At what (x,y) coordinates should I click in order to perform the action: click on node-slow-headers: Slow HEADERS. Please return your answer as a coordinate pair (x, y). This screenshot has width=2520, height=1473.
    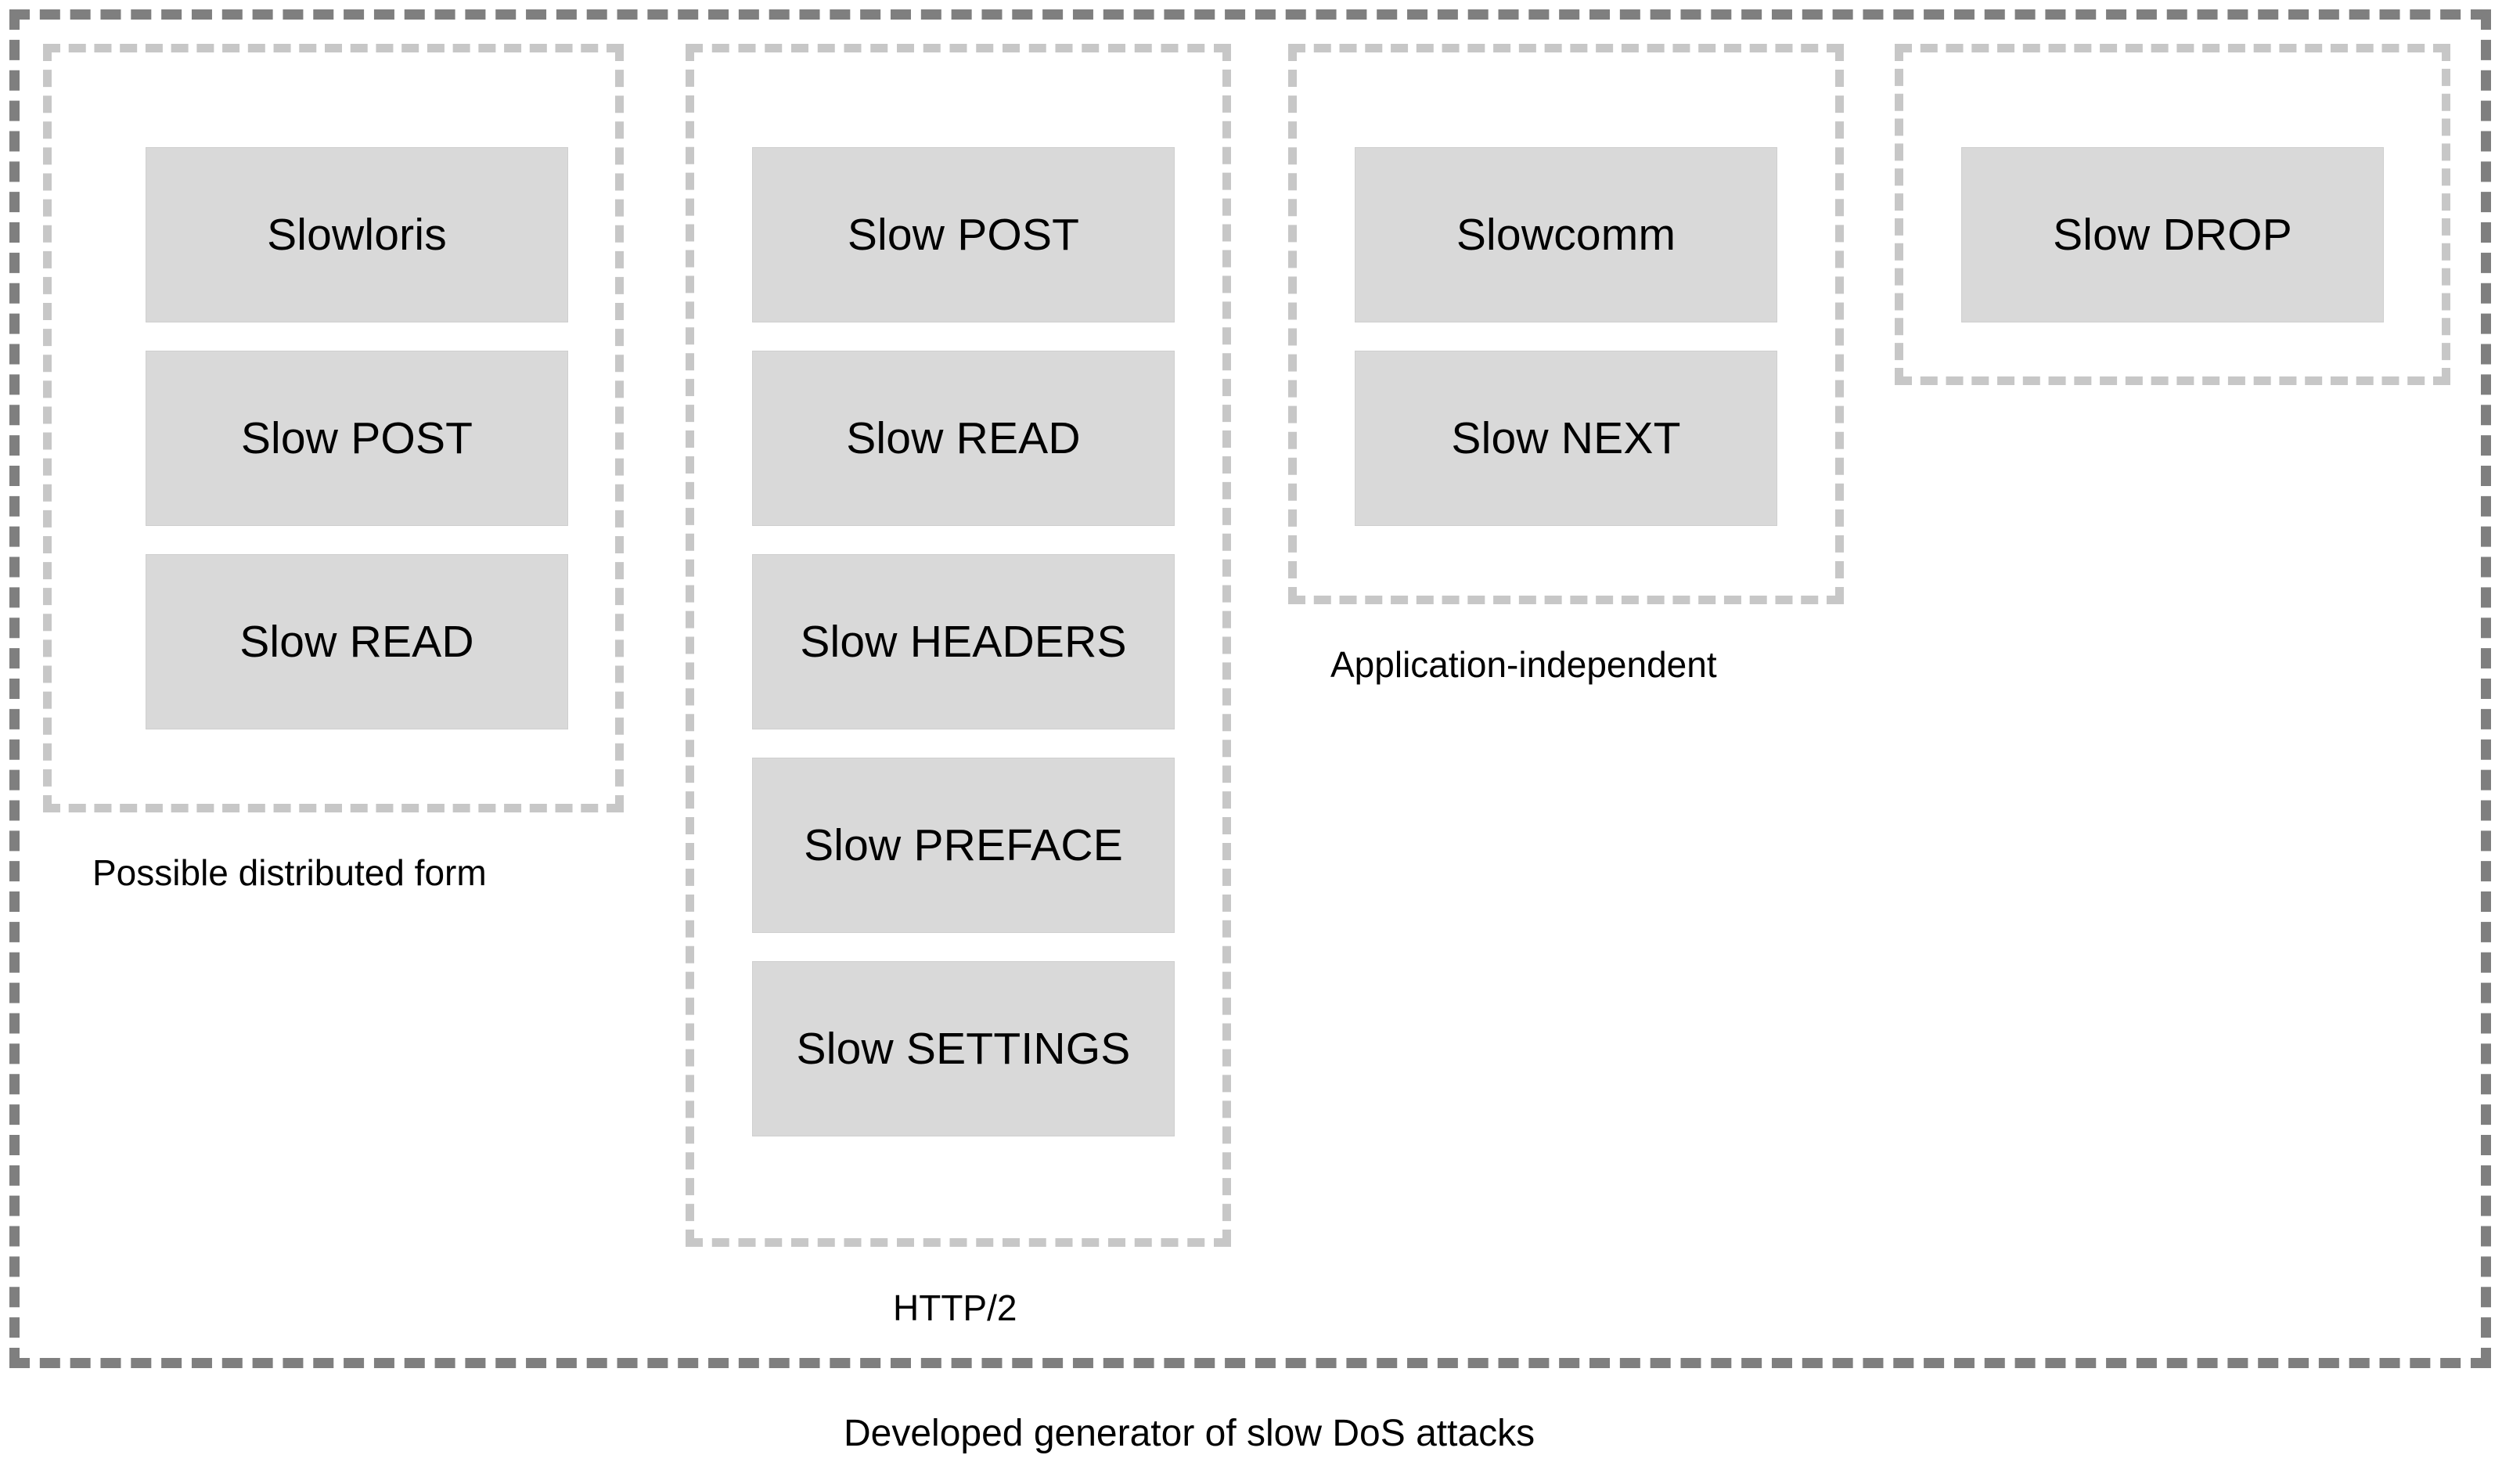
    Looking at the image, I should click on (963, 641).